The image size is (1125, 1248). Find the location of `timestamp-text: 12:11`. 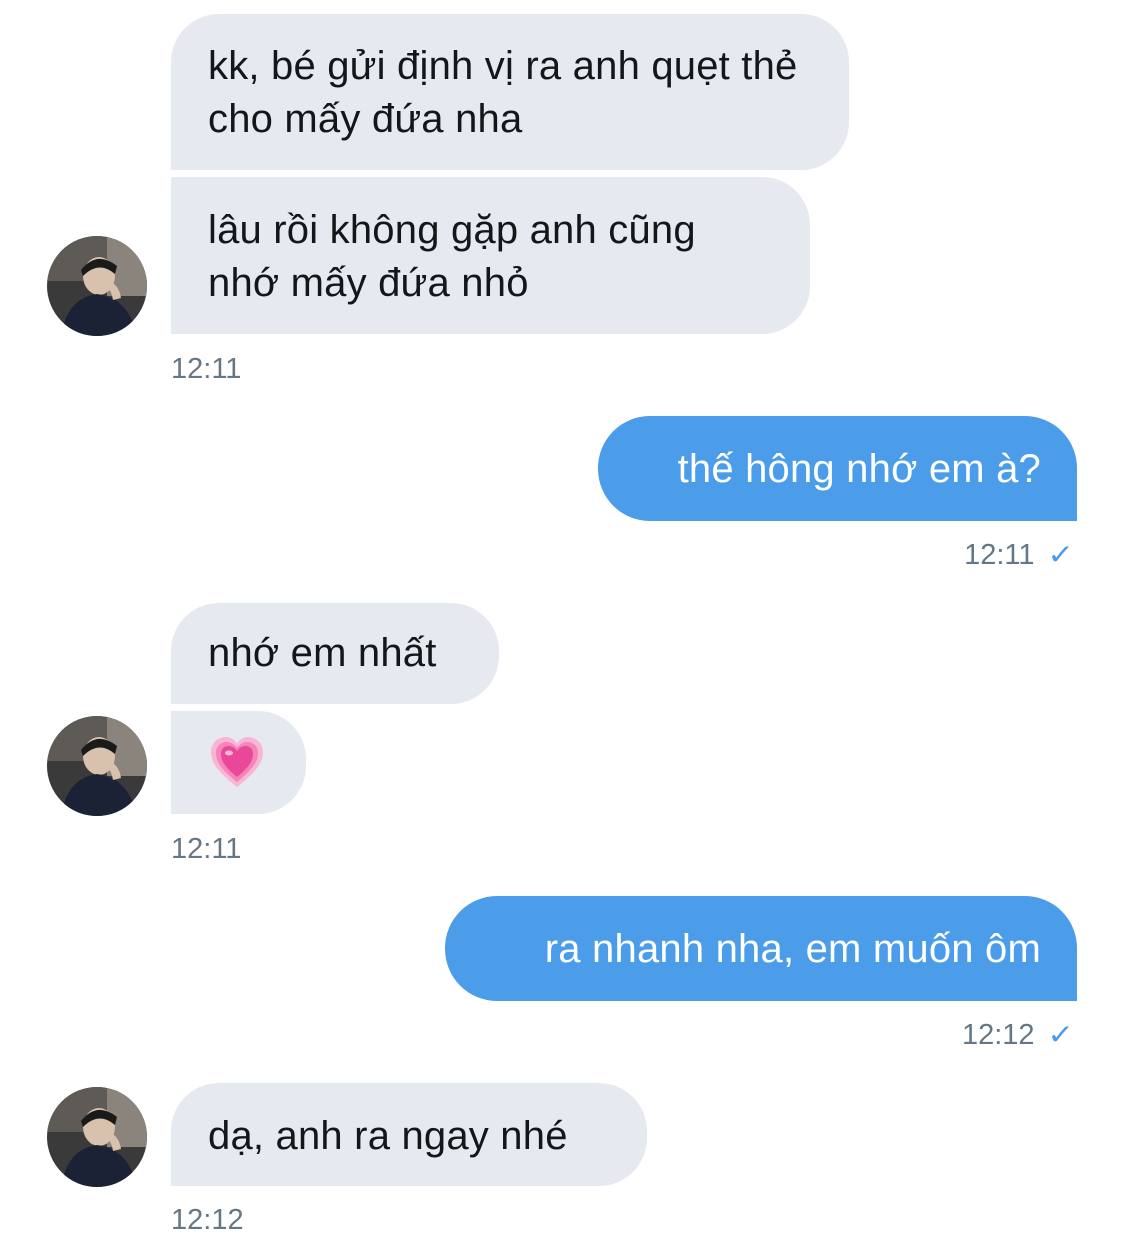

timestamp-text: 12:11 is located at coordinates (999, 555).